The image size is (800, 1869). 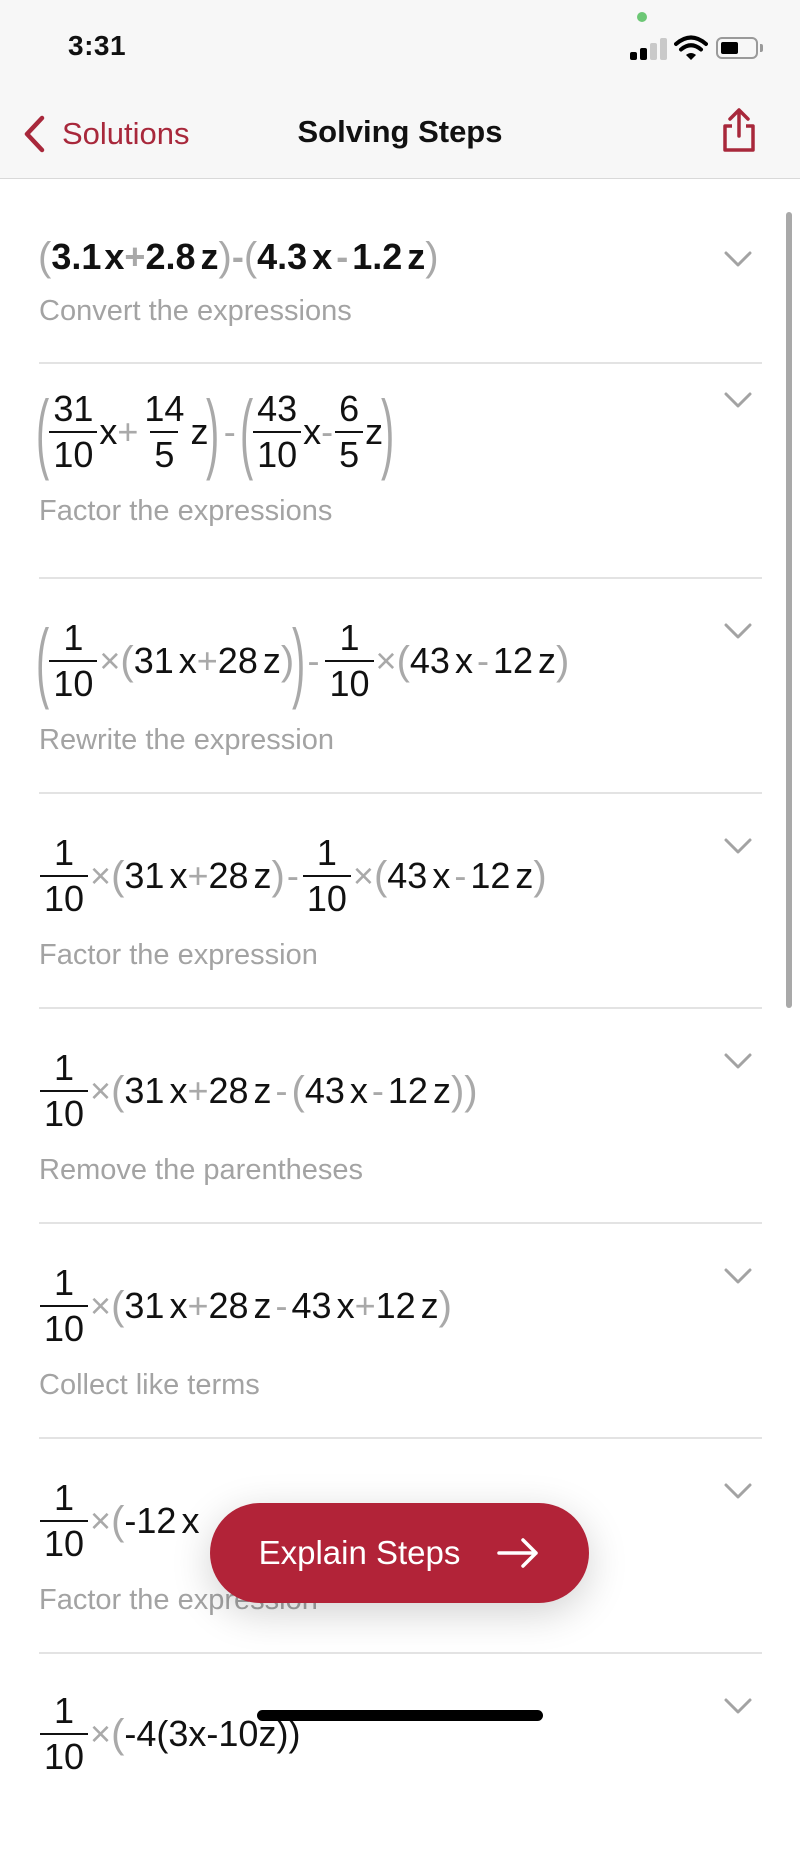 I want to click on step-expression: 1 10 × ( -4(3x-10z)), so click(x=169, y=1734).